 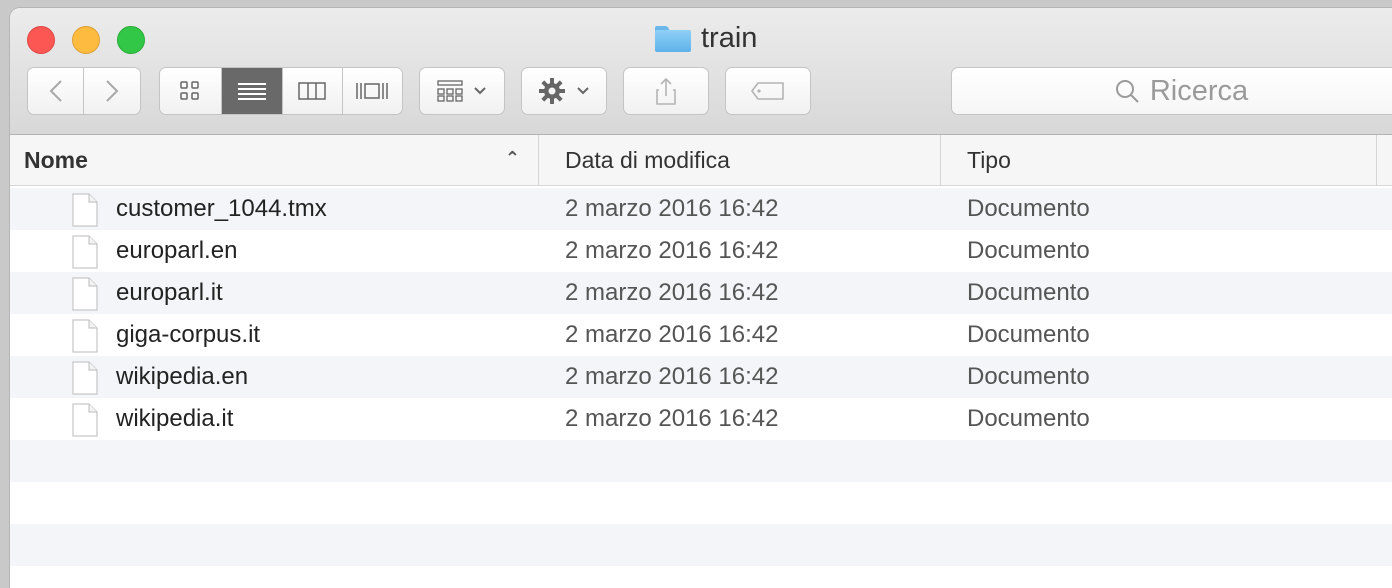 I want to click on icon-view-icon, so click(x=189, y=90).